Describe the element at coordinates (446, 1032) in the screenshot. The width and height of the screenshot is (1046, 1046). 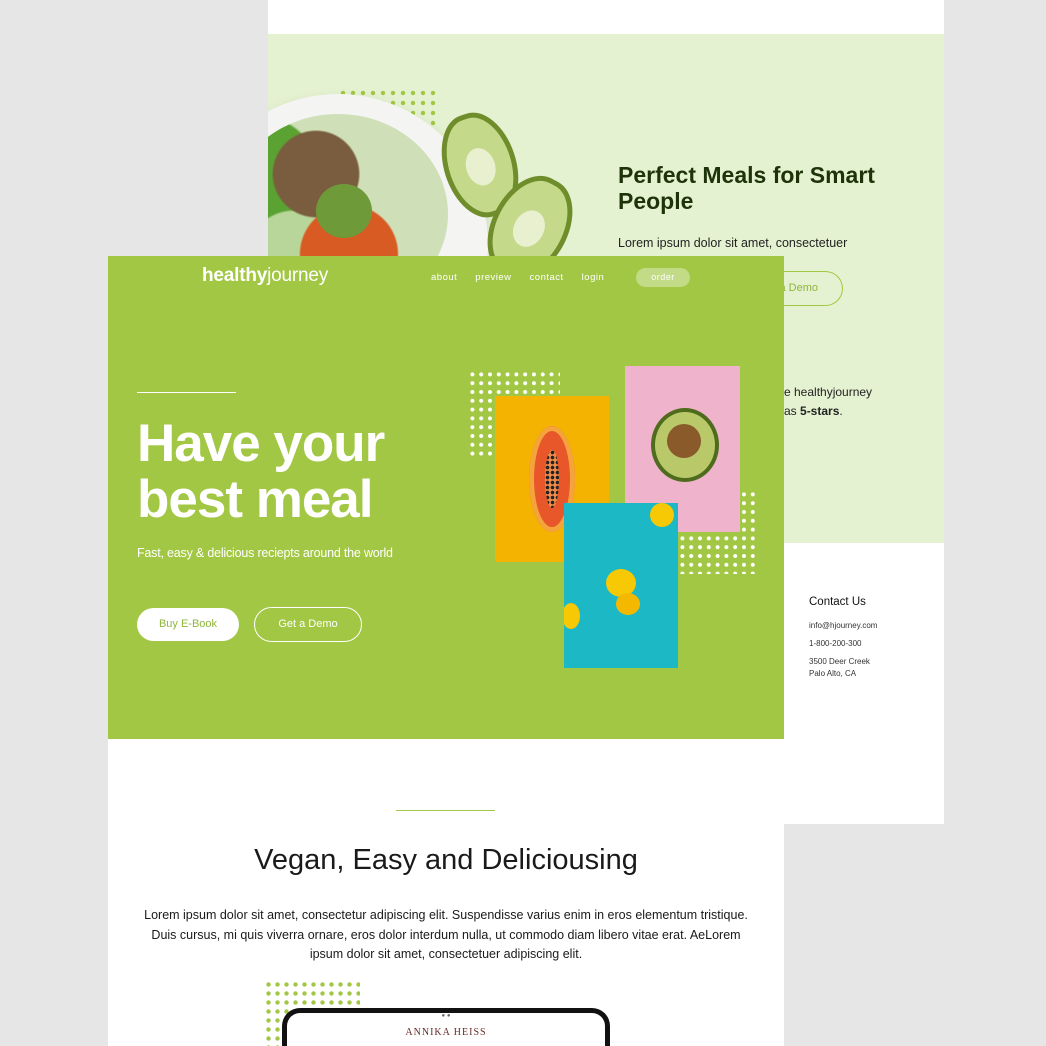
I see `tablet-author-name: ANNIKA HEISS` at that location.